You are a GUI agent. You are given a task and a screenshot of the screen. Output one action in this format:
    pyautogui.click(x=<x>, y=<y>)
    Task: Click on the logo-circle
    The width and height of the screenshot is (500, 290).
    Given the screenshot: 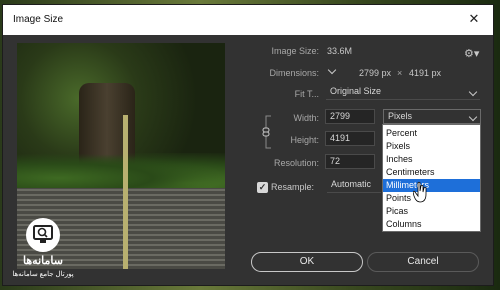 What is the action you would take?
    pyautogui.click(x=43, y=235)
    